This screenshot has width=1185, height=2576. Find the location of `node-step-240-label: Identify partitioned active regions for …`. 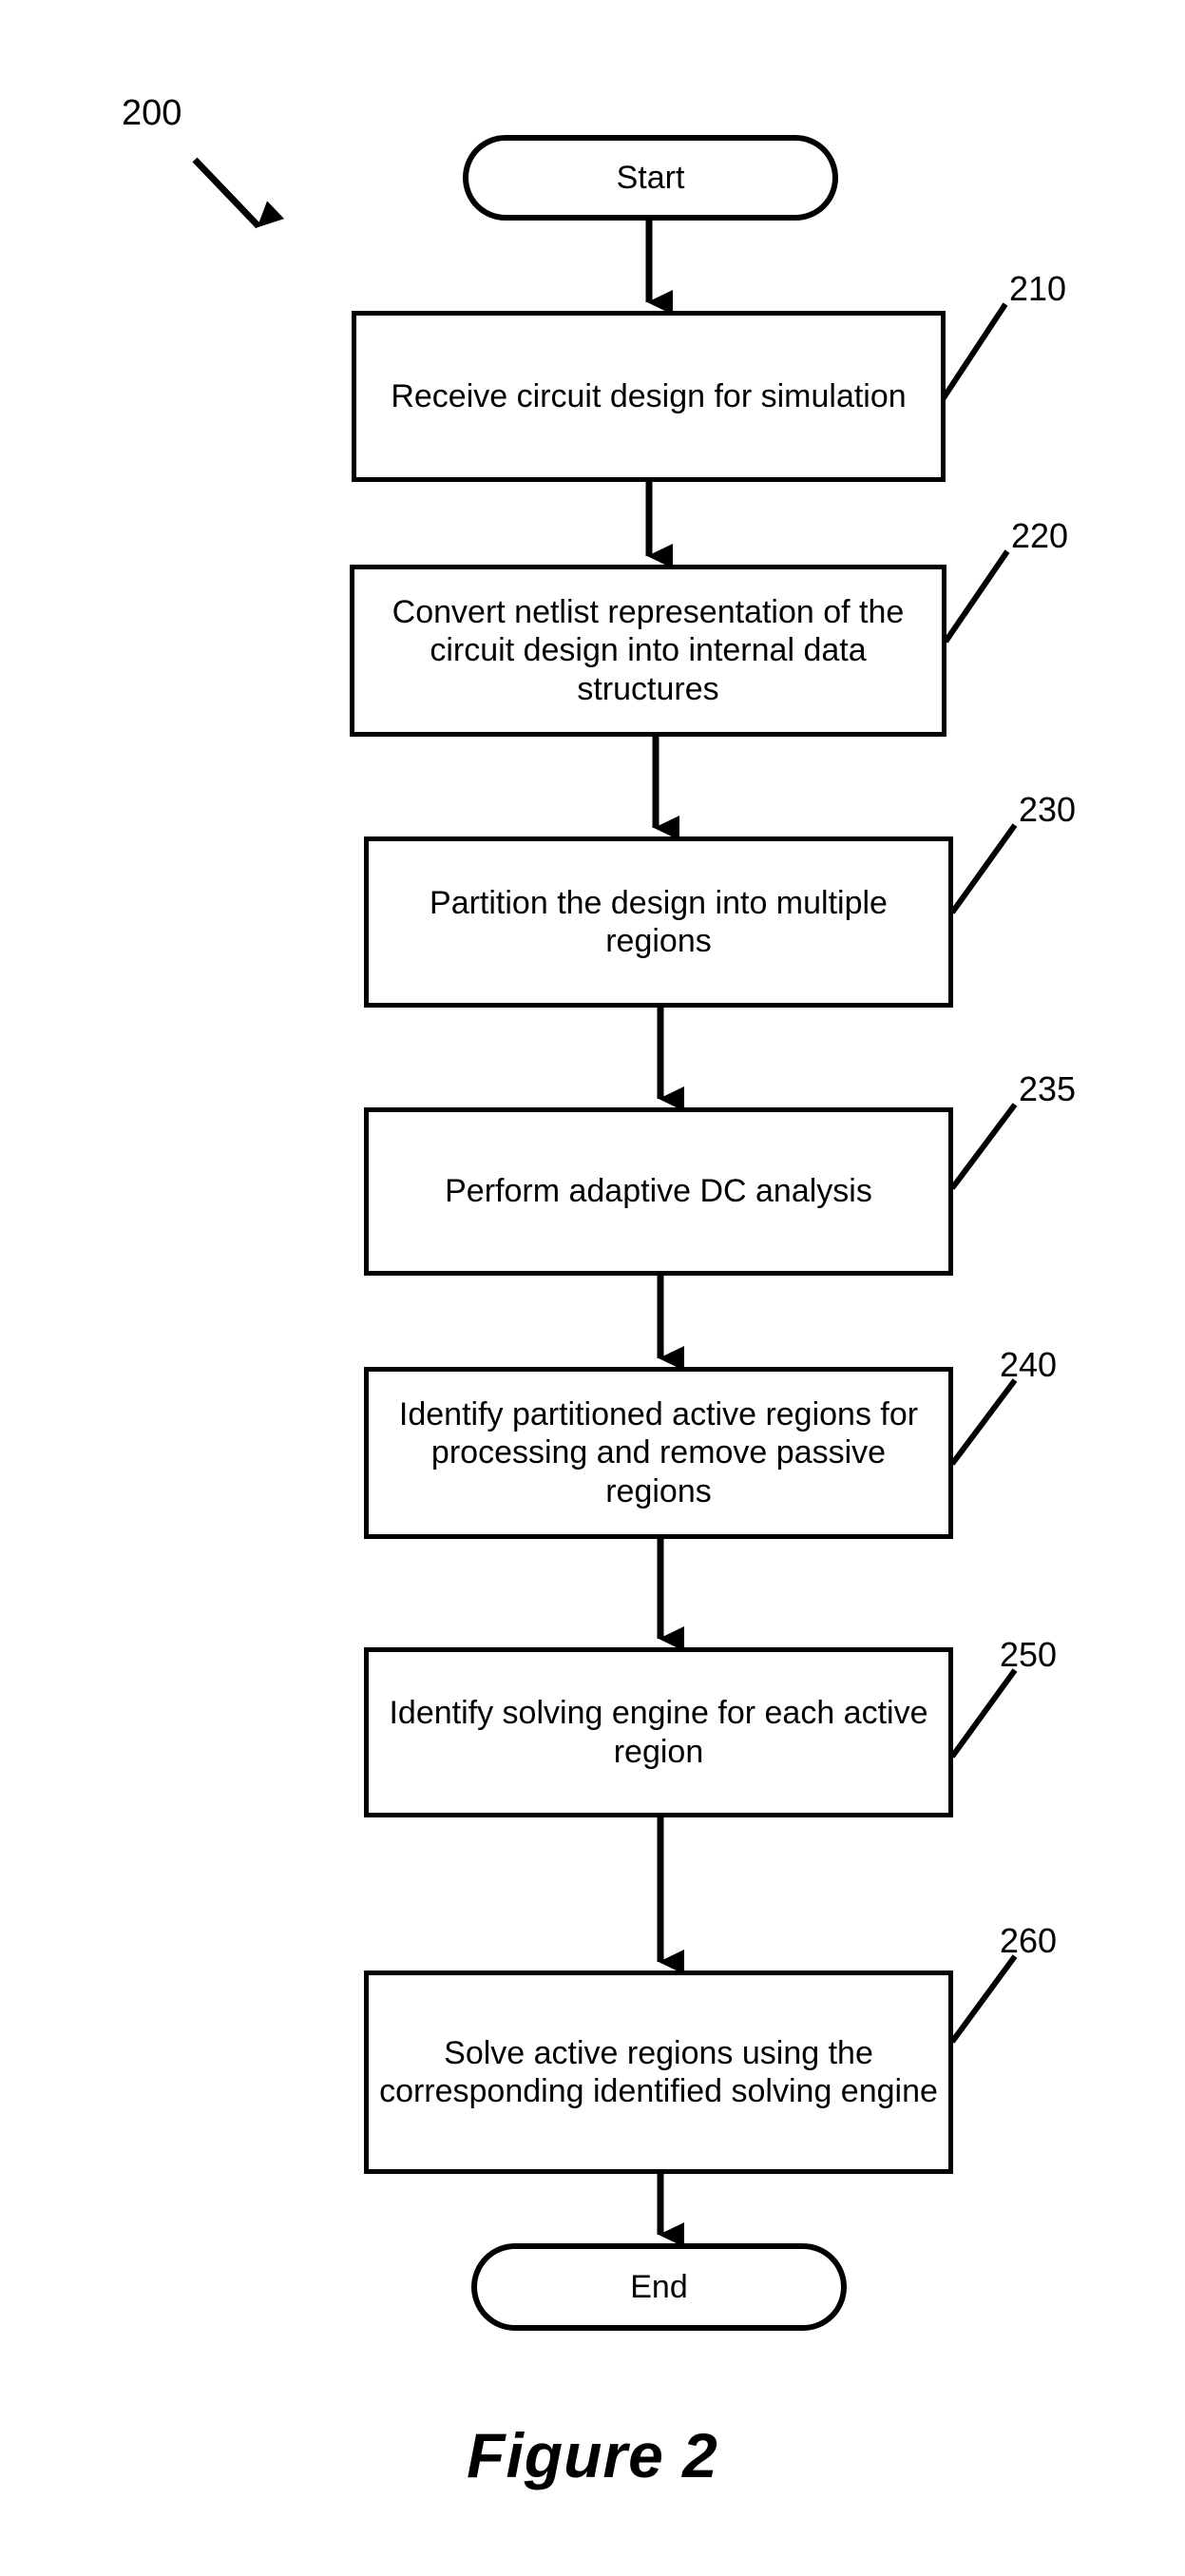

node-step-240-label: Identify partitioned active regions for … is located at coordinates (658, 1453).